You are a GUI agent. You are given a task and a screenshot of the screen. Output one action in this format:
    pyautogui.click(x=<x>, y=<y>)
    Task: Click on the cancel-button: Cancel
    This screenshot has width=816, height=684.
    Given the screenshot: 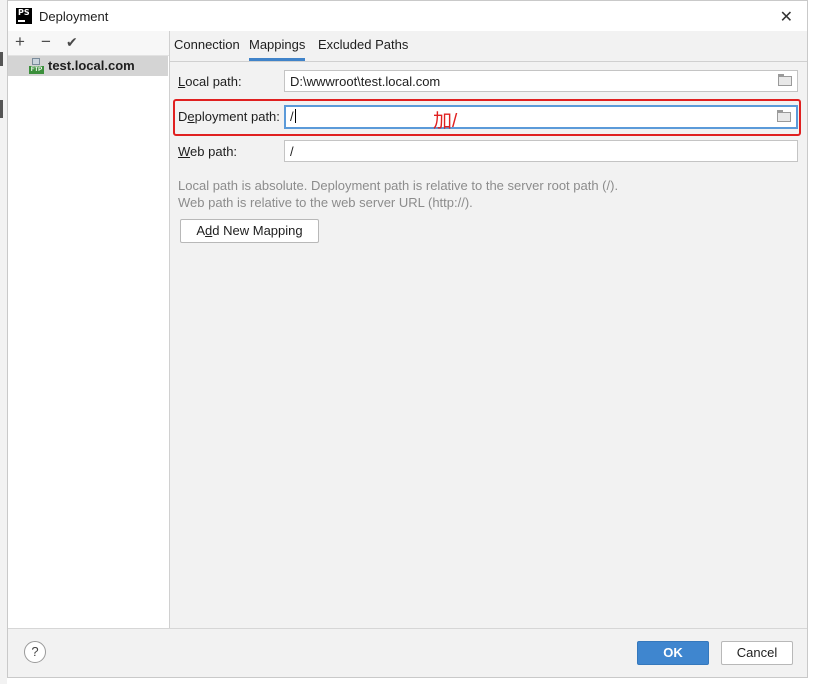 What is the action you would take?
    pyautogui.click(x=757, y=653)
    